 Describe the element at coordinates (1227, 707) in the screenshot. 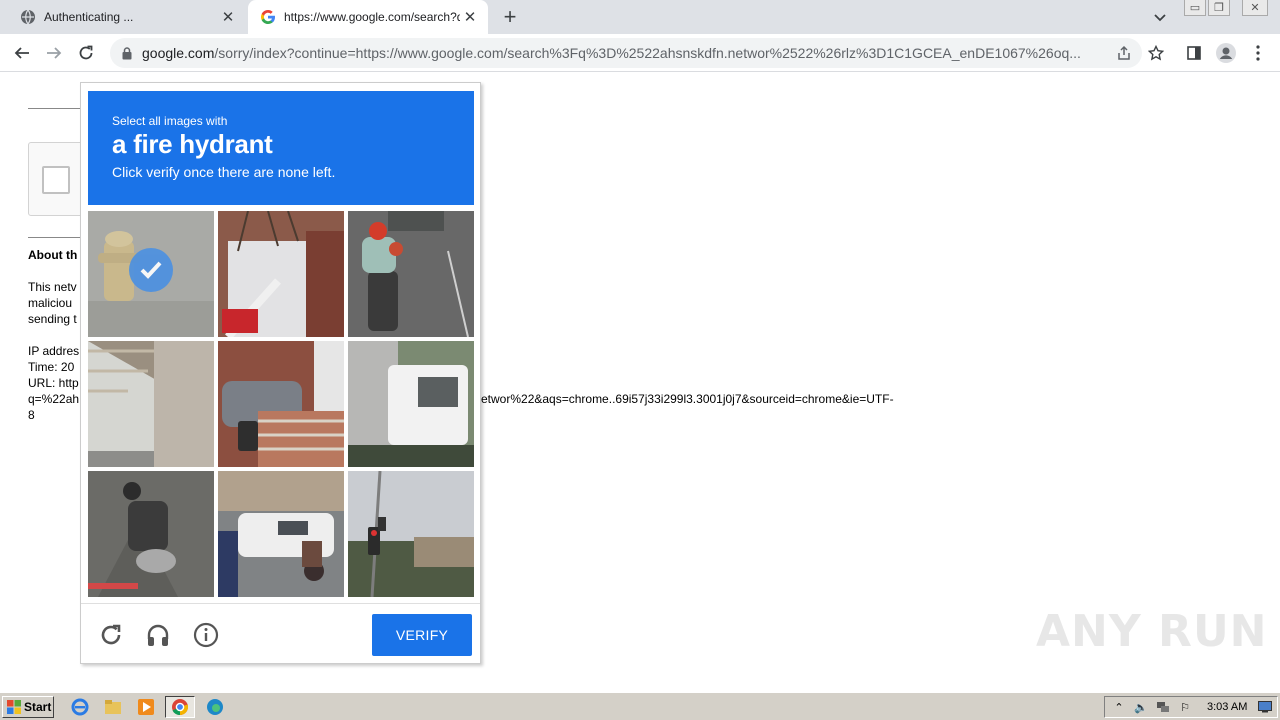

I see `clock: 3:03 AM` at that location.